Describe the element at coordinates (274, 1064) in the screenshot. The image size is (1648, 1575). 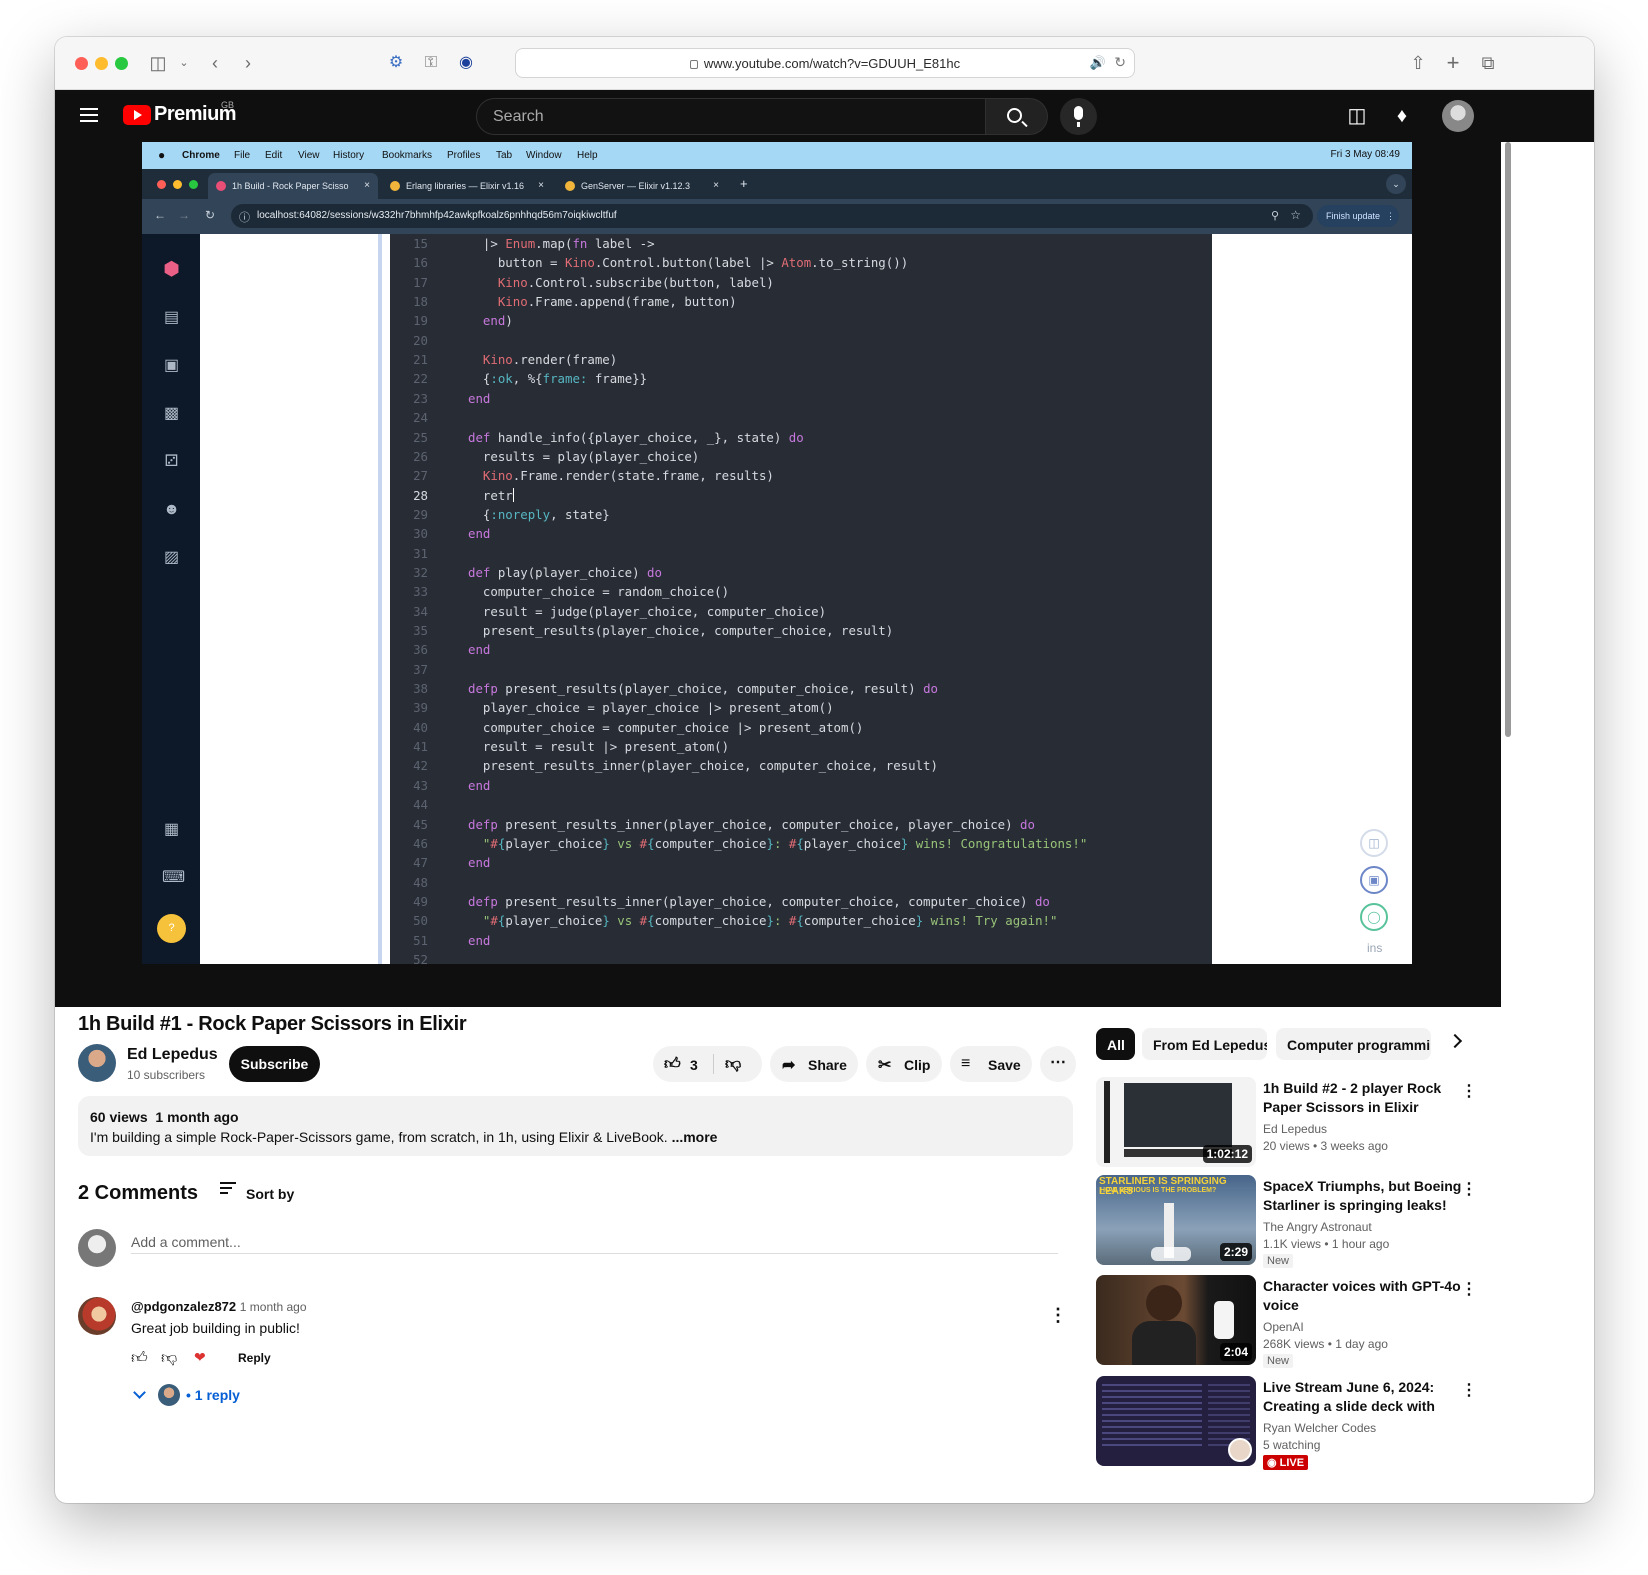
I see `subscribe-button: Subscribe` at that location.